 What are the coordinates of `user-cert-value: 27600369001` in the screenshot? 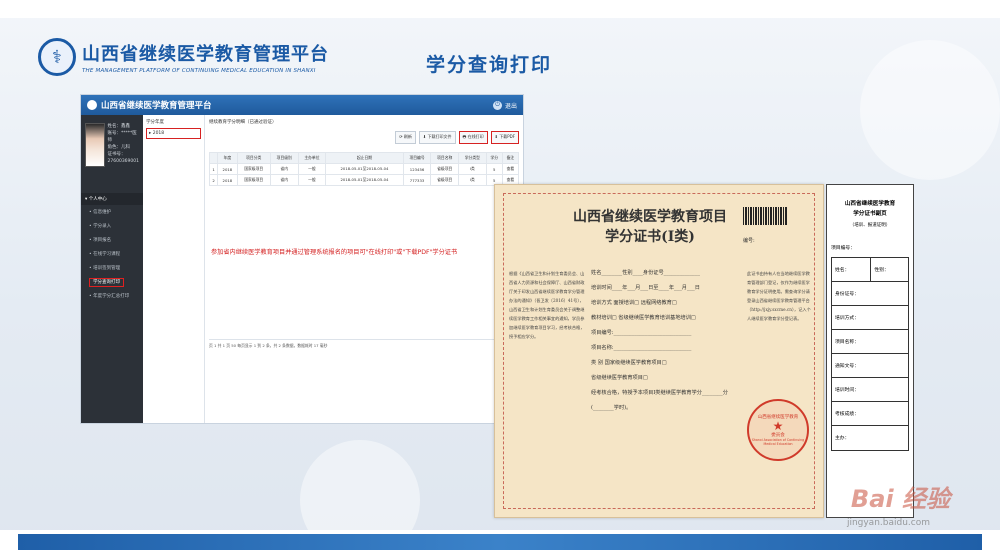 It's located at (123, 161).